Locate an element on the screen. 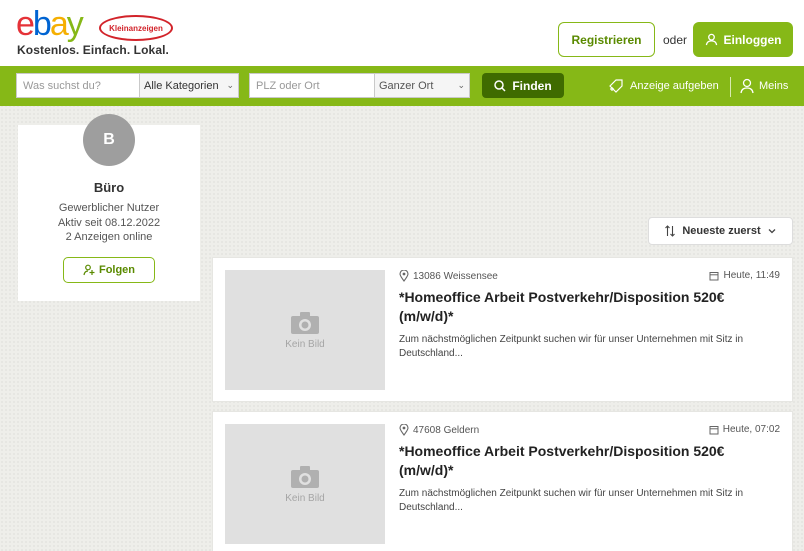  listing-date: Heute, 07:02 is located at coordinates (744, 429).